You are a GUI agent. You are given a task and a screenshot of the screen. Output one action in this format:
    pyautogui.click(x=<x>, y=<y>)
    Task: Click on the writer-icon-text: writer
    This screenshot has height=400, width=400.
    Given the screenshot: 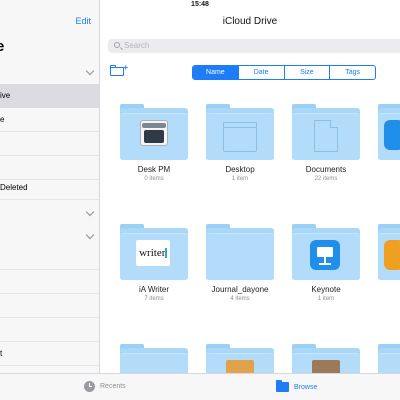 What is the action you would take?
    pyautogui.click(x=152, y=253)
    